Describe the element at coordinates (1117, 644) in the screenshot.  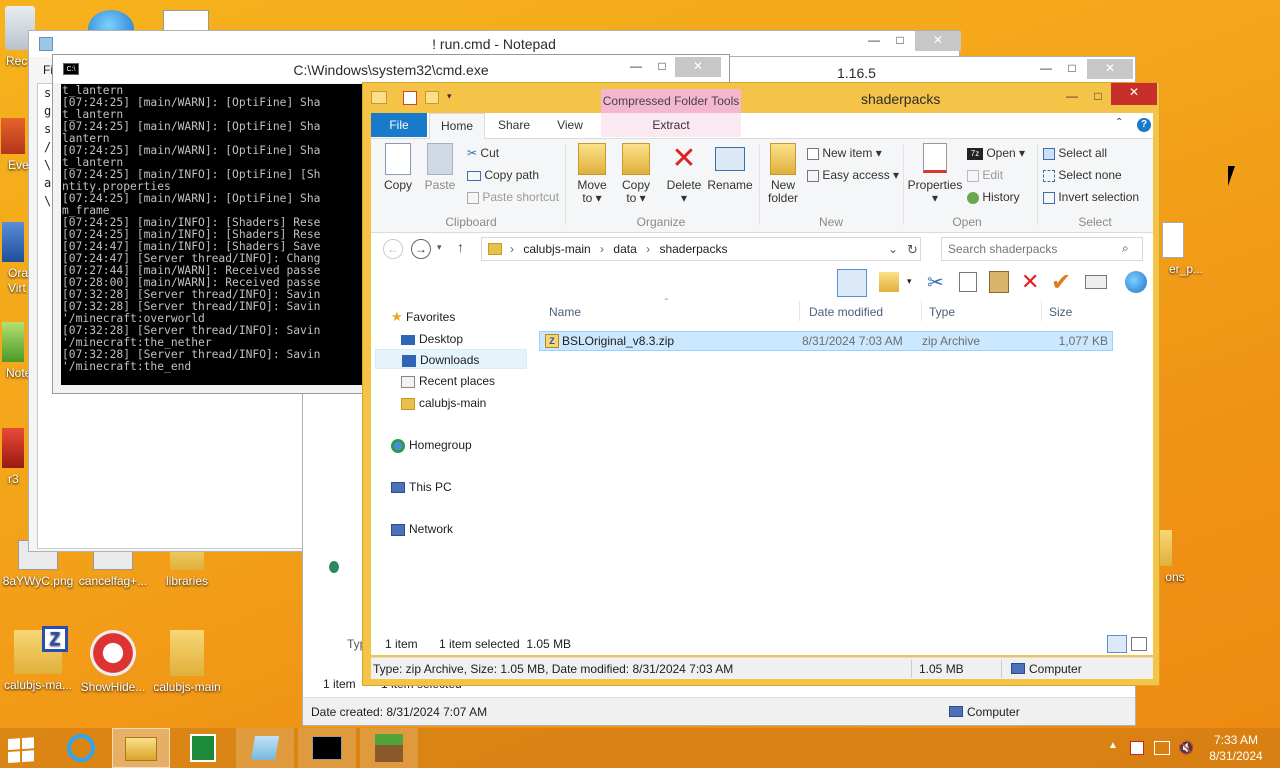
I see `details-view-button` at that location.